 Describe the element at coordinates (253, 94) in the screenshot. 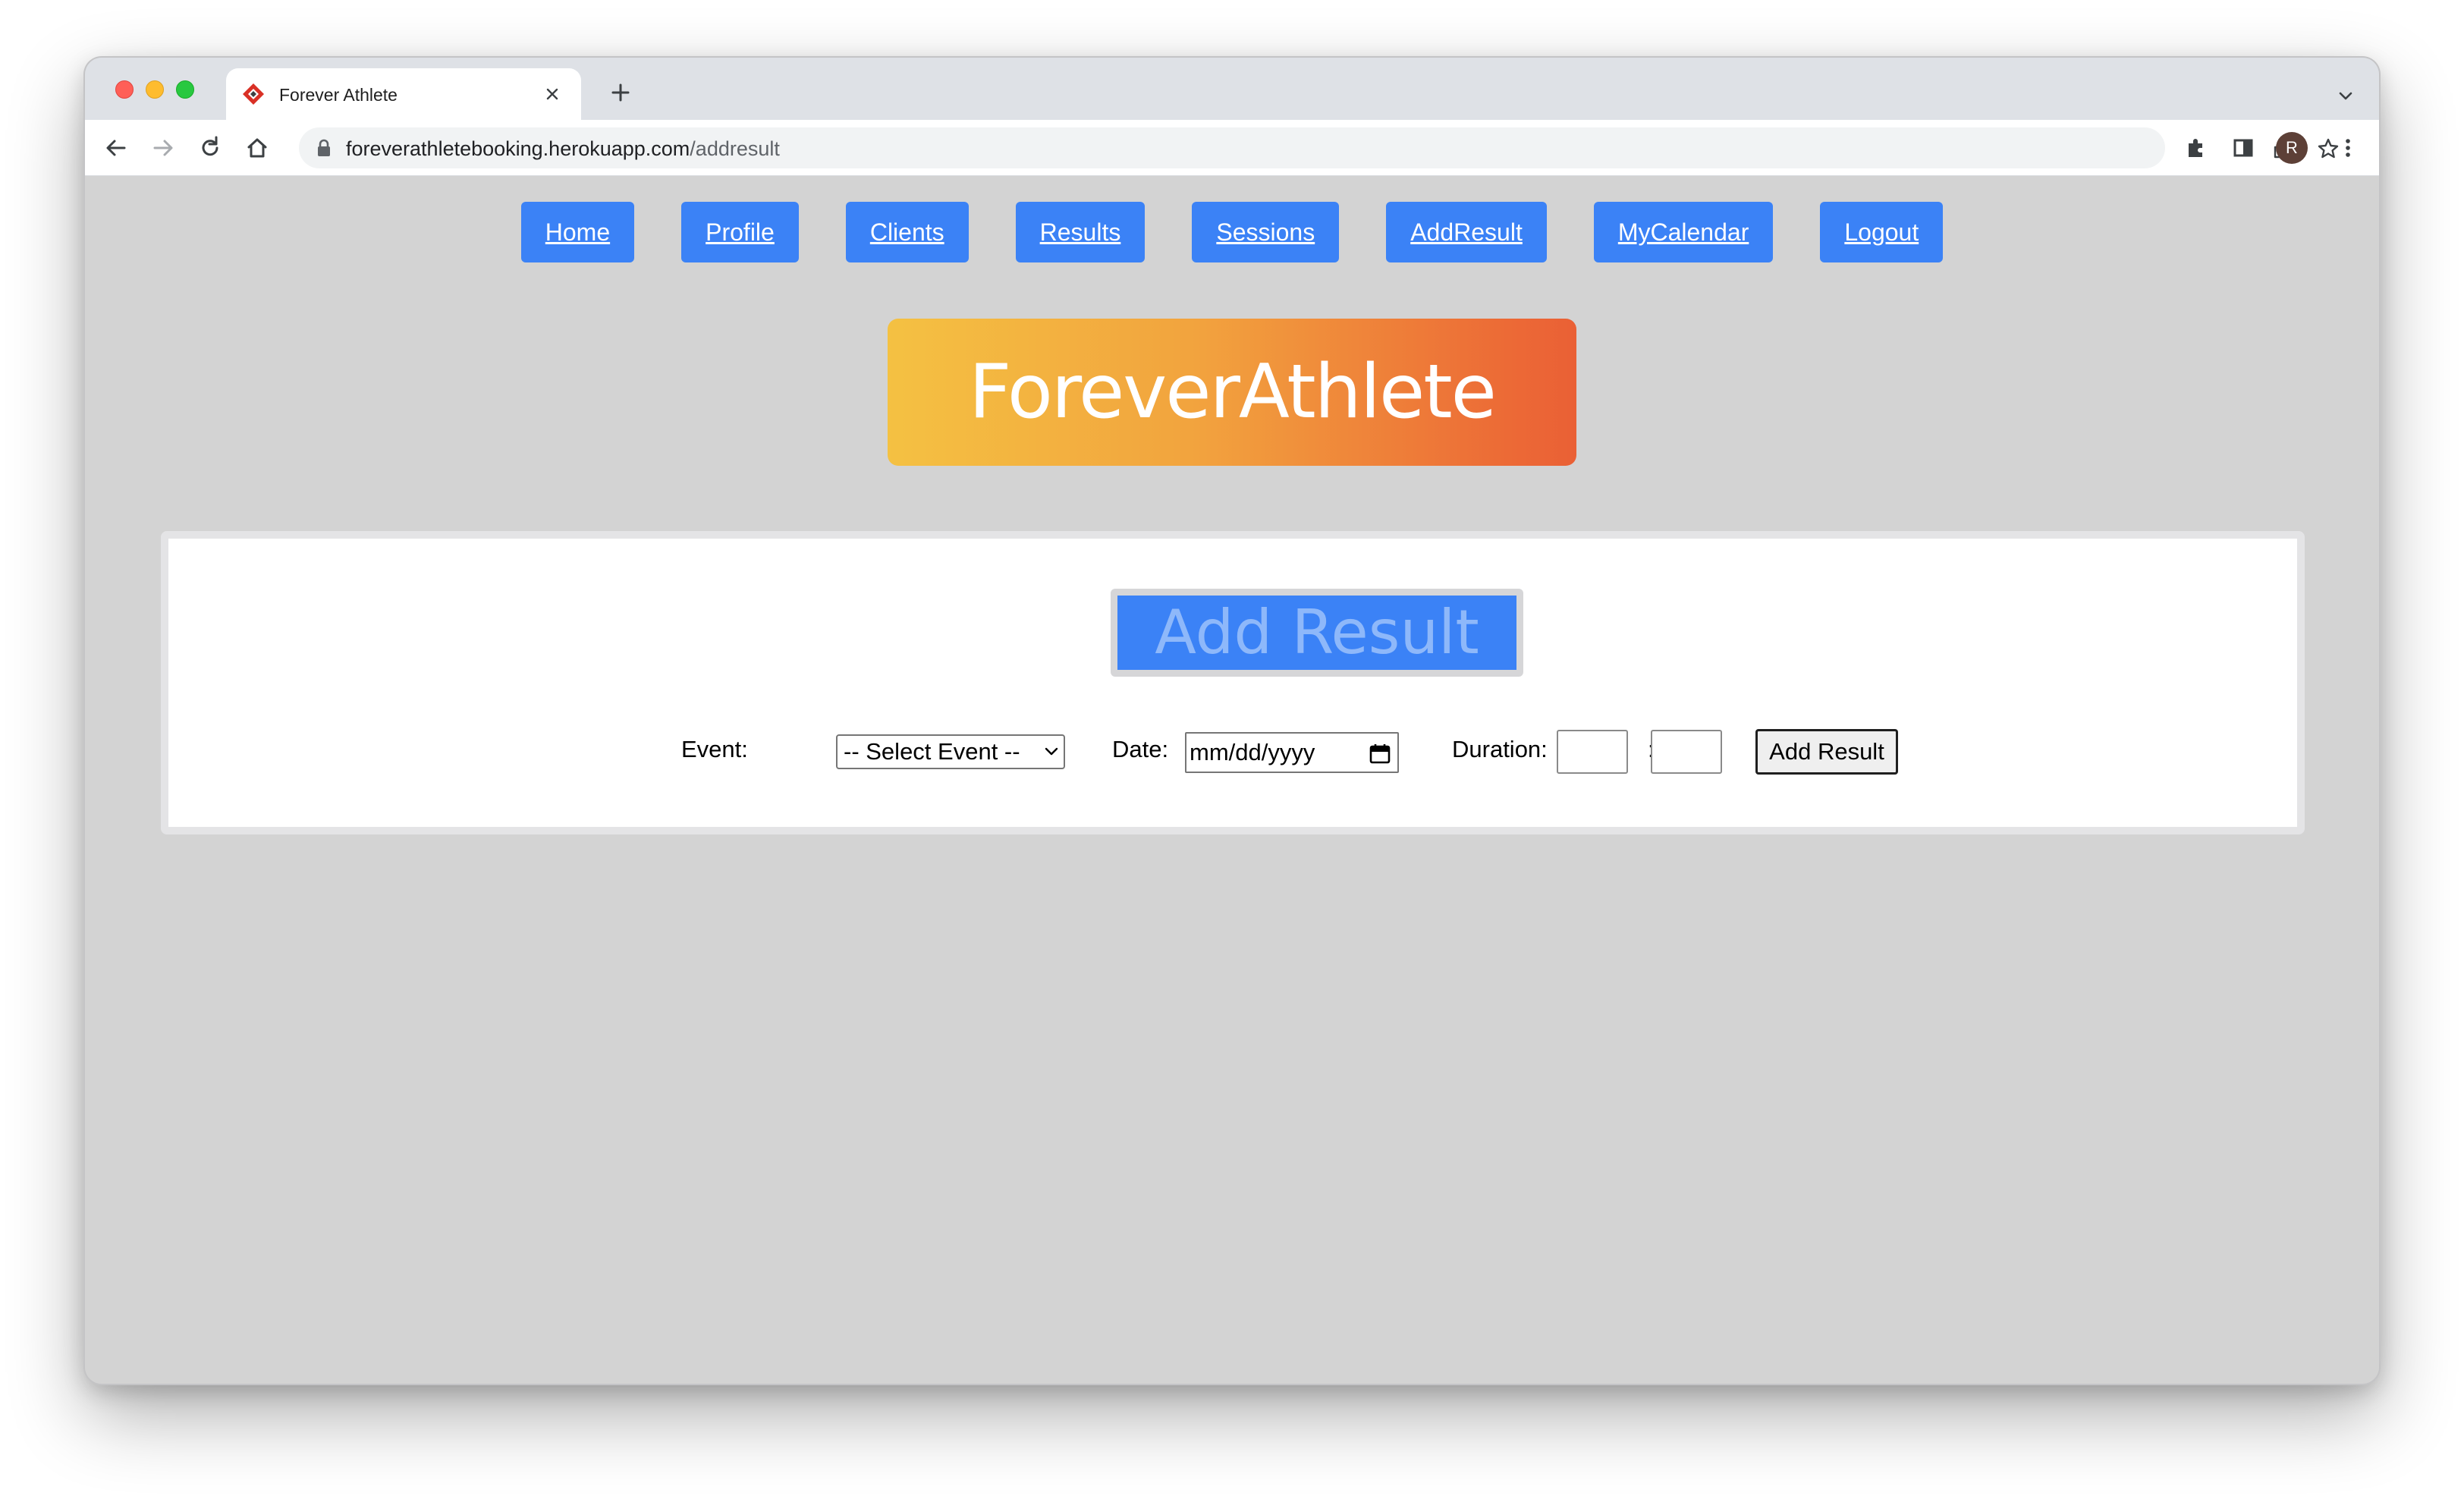

I see `site-favicon-icon` at that location.